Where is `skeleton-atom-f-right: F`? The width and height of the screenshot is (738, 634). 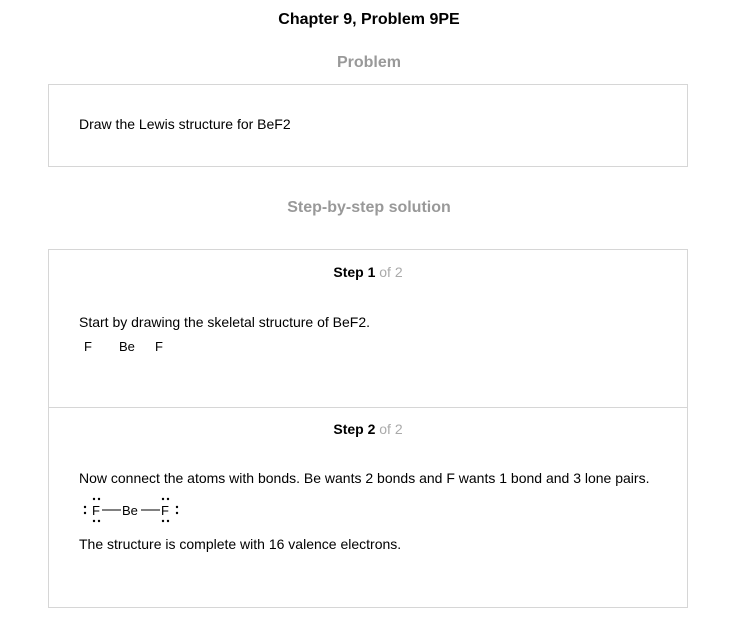
skeleton-atom-f-right: F is located at coordinates (159, 346).